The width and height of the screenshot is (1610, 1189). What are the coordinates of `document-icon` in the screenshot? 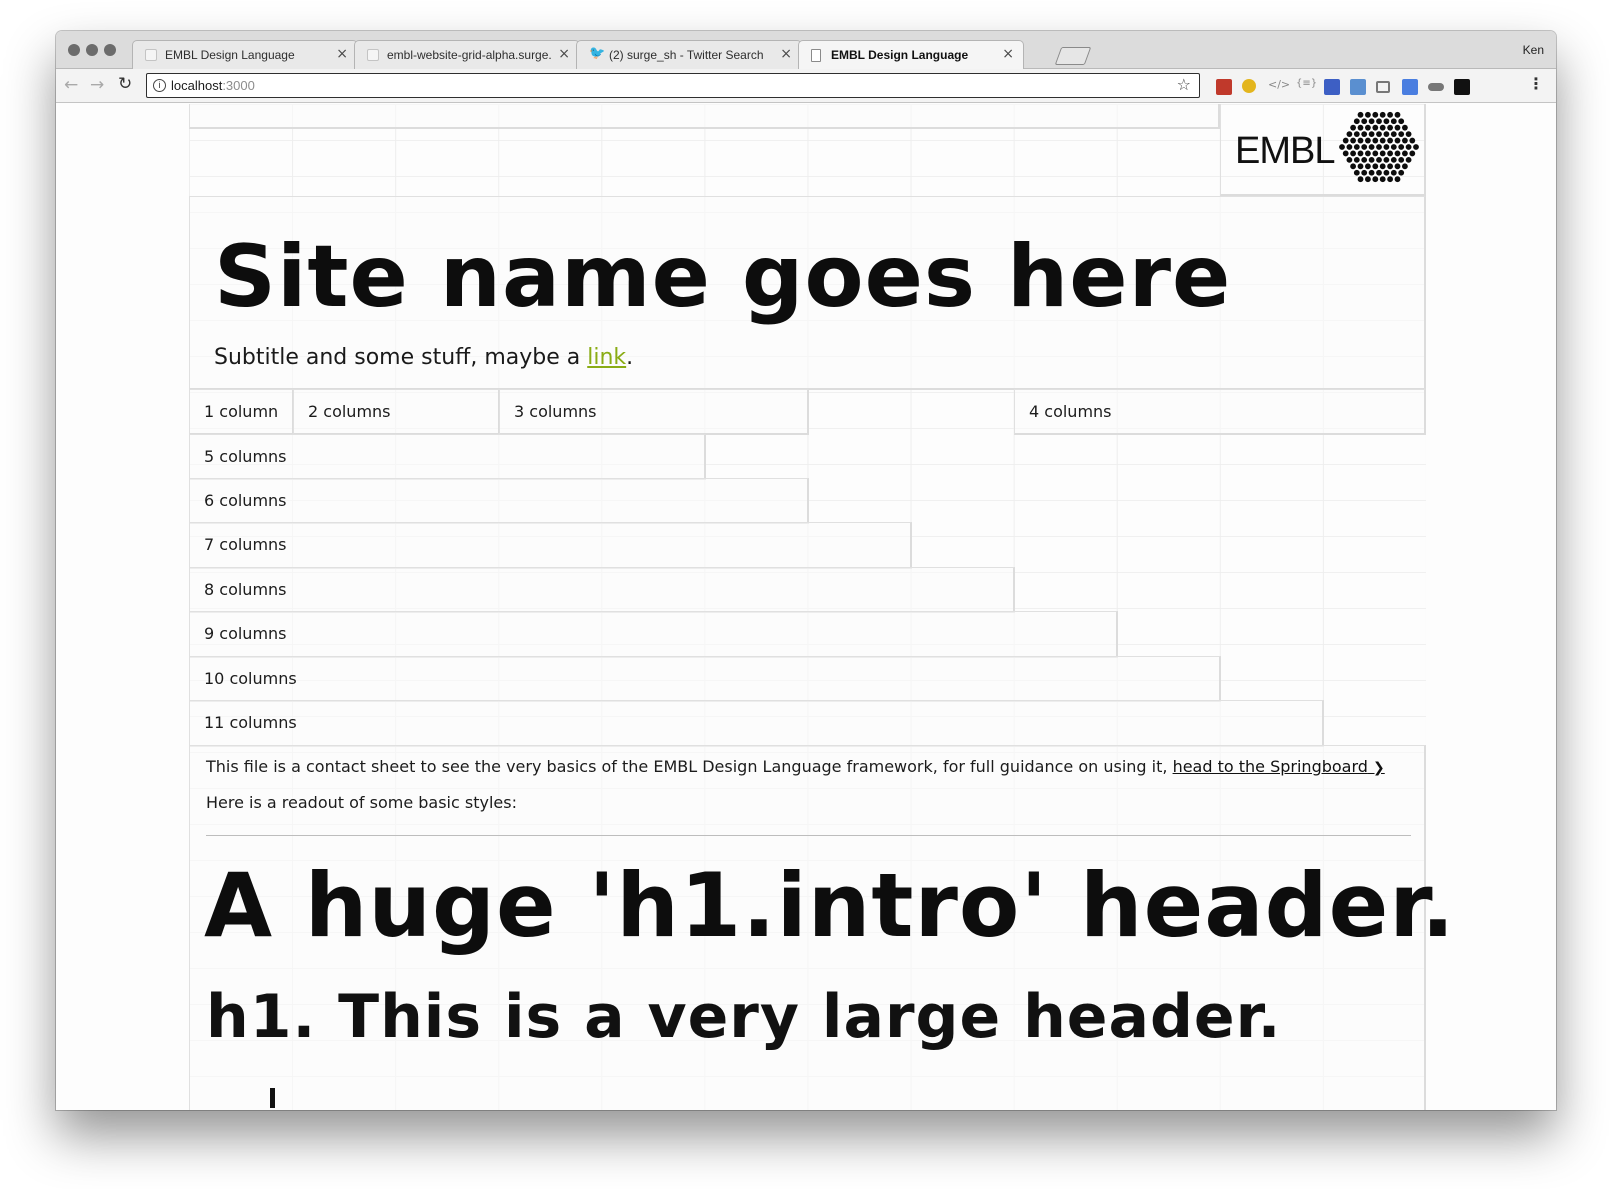 It's located at (816, 55).